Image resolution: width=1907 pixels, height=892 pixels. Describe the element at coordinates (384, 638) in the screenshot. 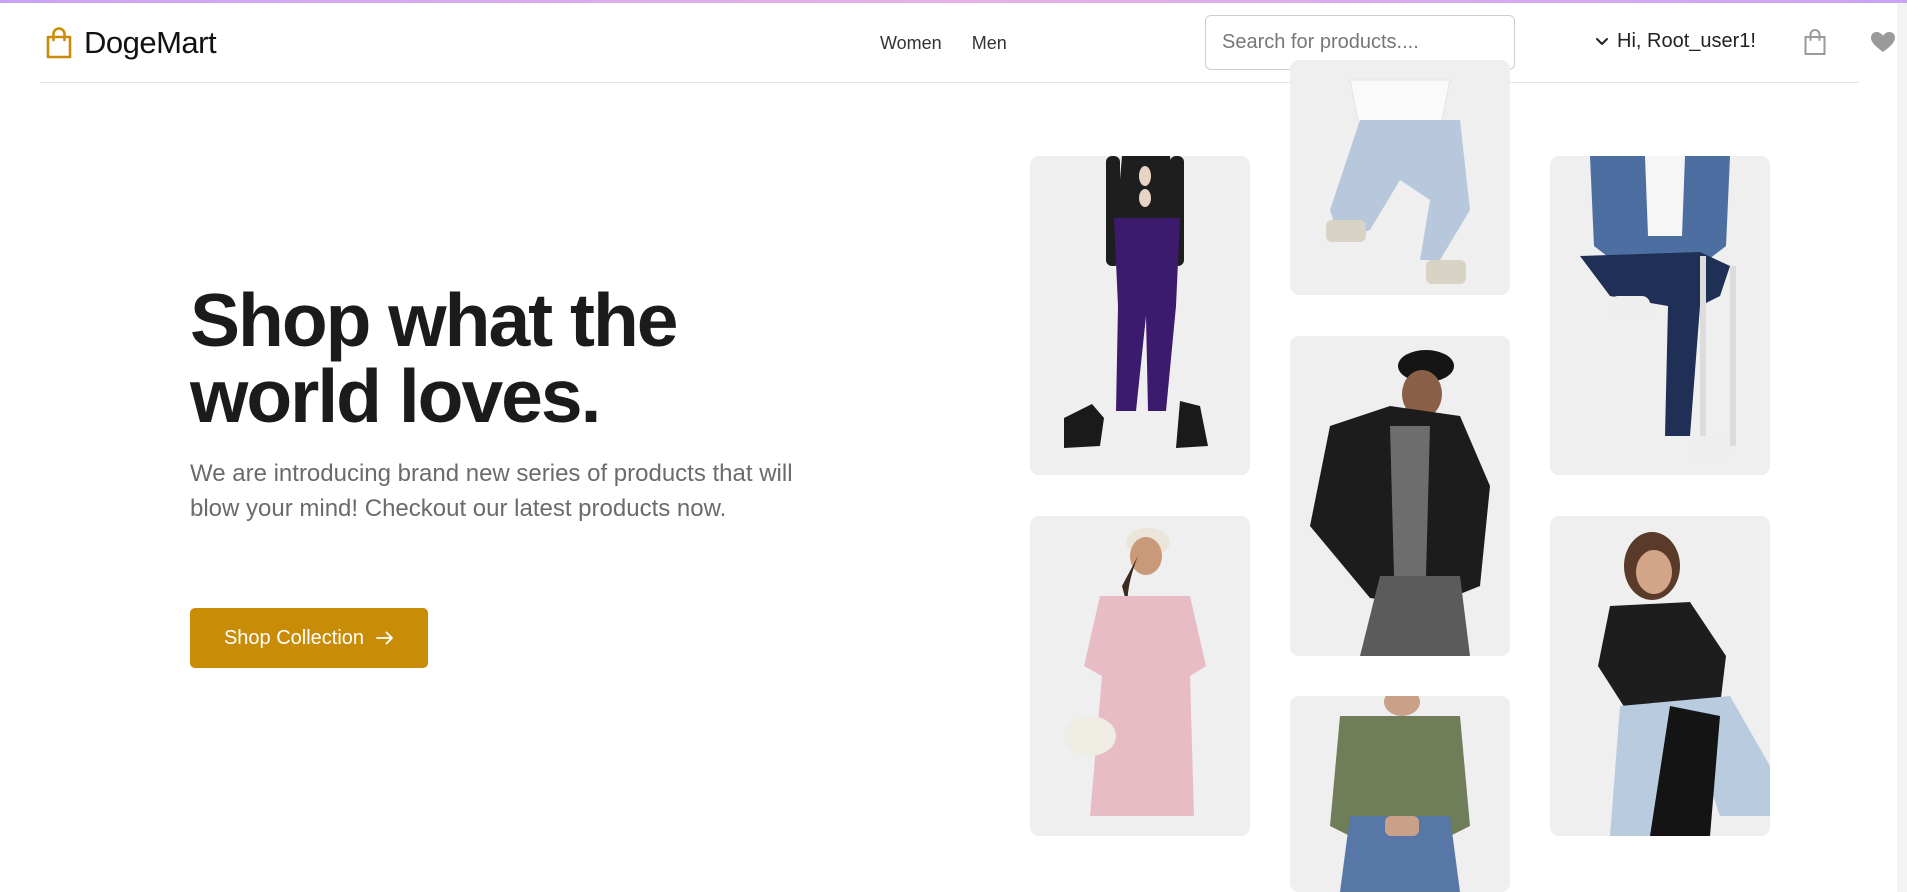

I see `arrow-right-icon` at that location.